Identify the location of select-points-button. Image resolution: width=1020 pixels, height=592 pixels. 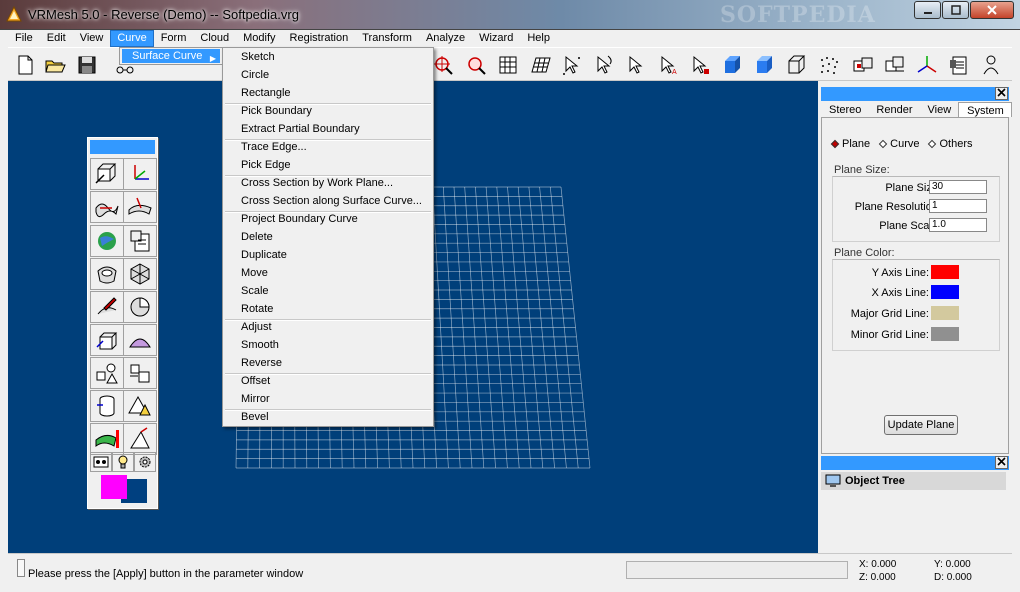
(572, 65).